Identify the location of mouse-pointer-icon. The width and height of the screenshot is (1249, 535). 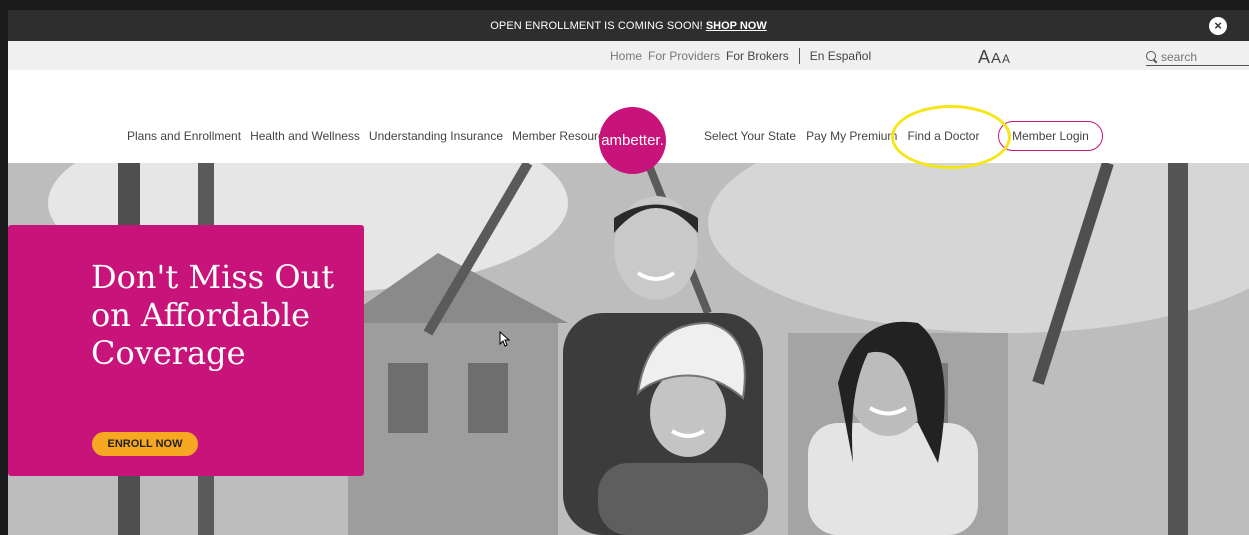
(505, 339).